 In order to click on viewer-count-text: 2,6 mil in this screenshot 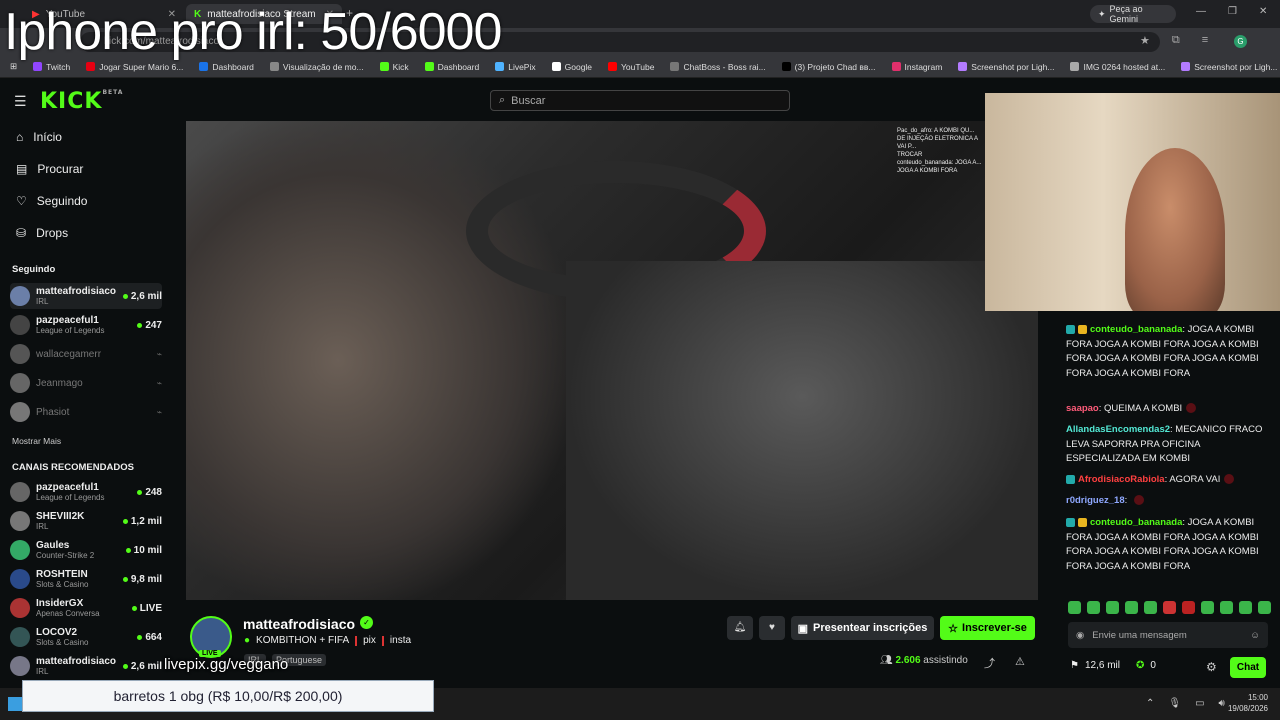, I will do `click(146, 666)`.